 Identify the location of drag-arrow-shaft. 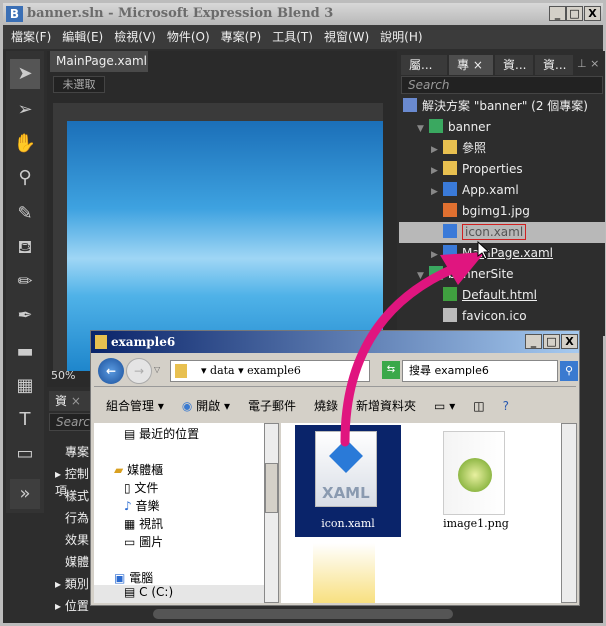
(400, 355).